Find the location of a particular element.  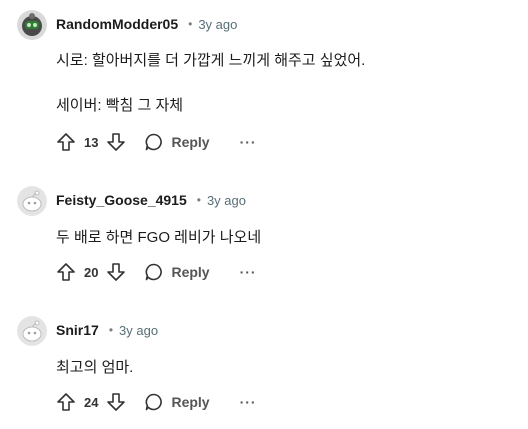

comment-text-line-1: 시로: 할아버지를 더 가깝게 느끼게 해주고 싶었어. is located at coordinates (211, 60).